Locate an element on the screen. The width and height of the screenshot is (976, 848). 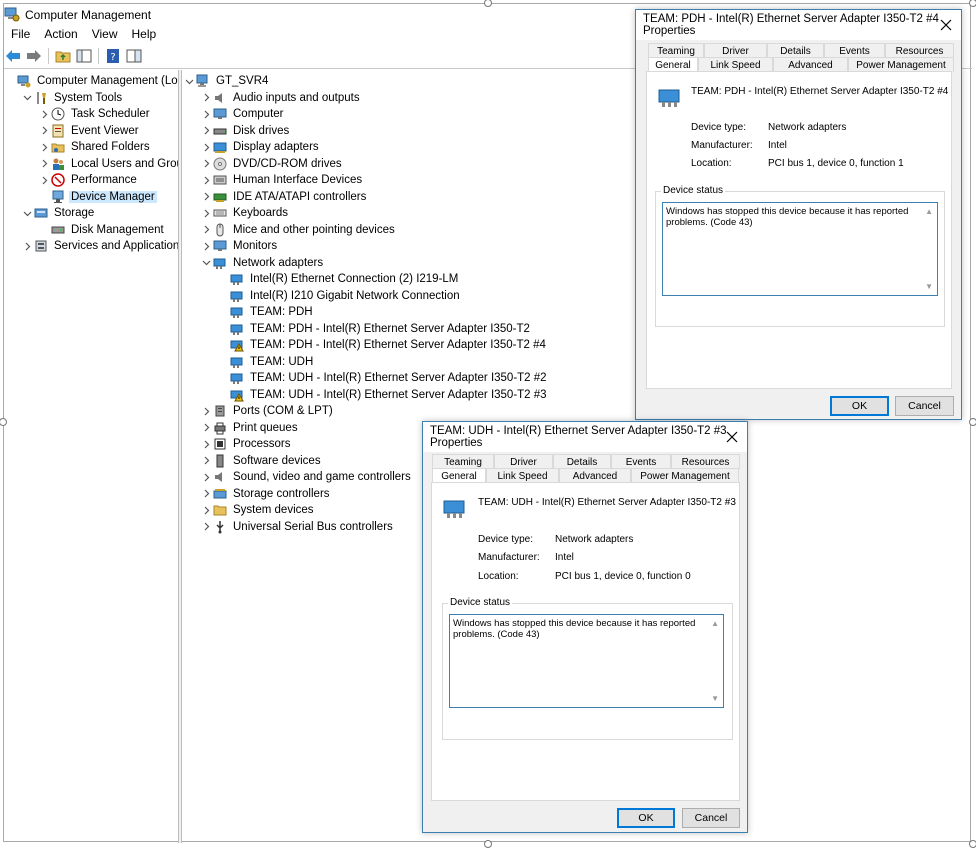
scroll-up-icon: ▲ is located at coordinates (929, 211).